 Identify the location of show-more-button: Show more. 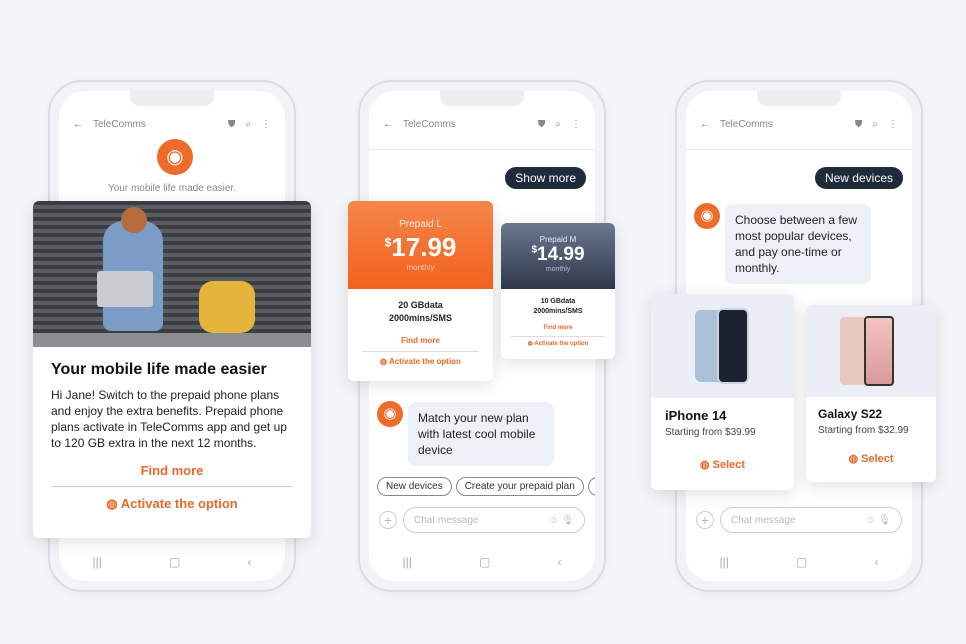
(545, 178).